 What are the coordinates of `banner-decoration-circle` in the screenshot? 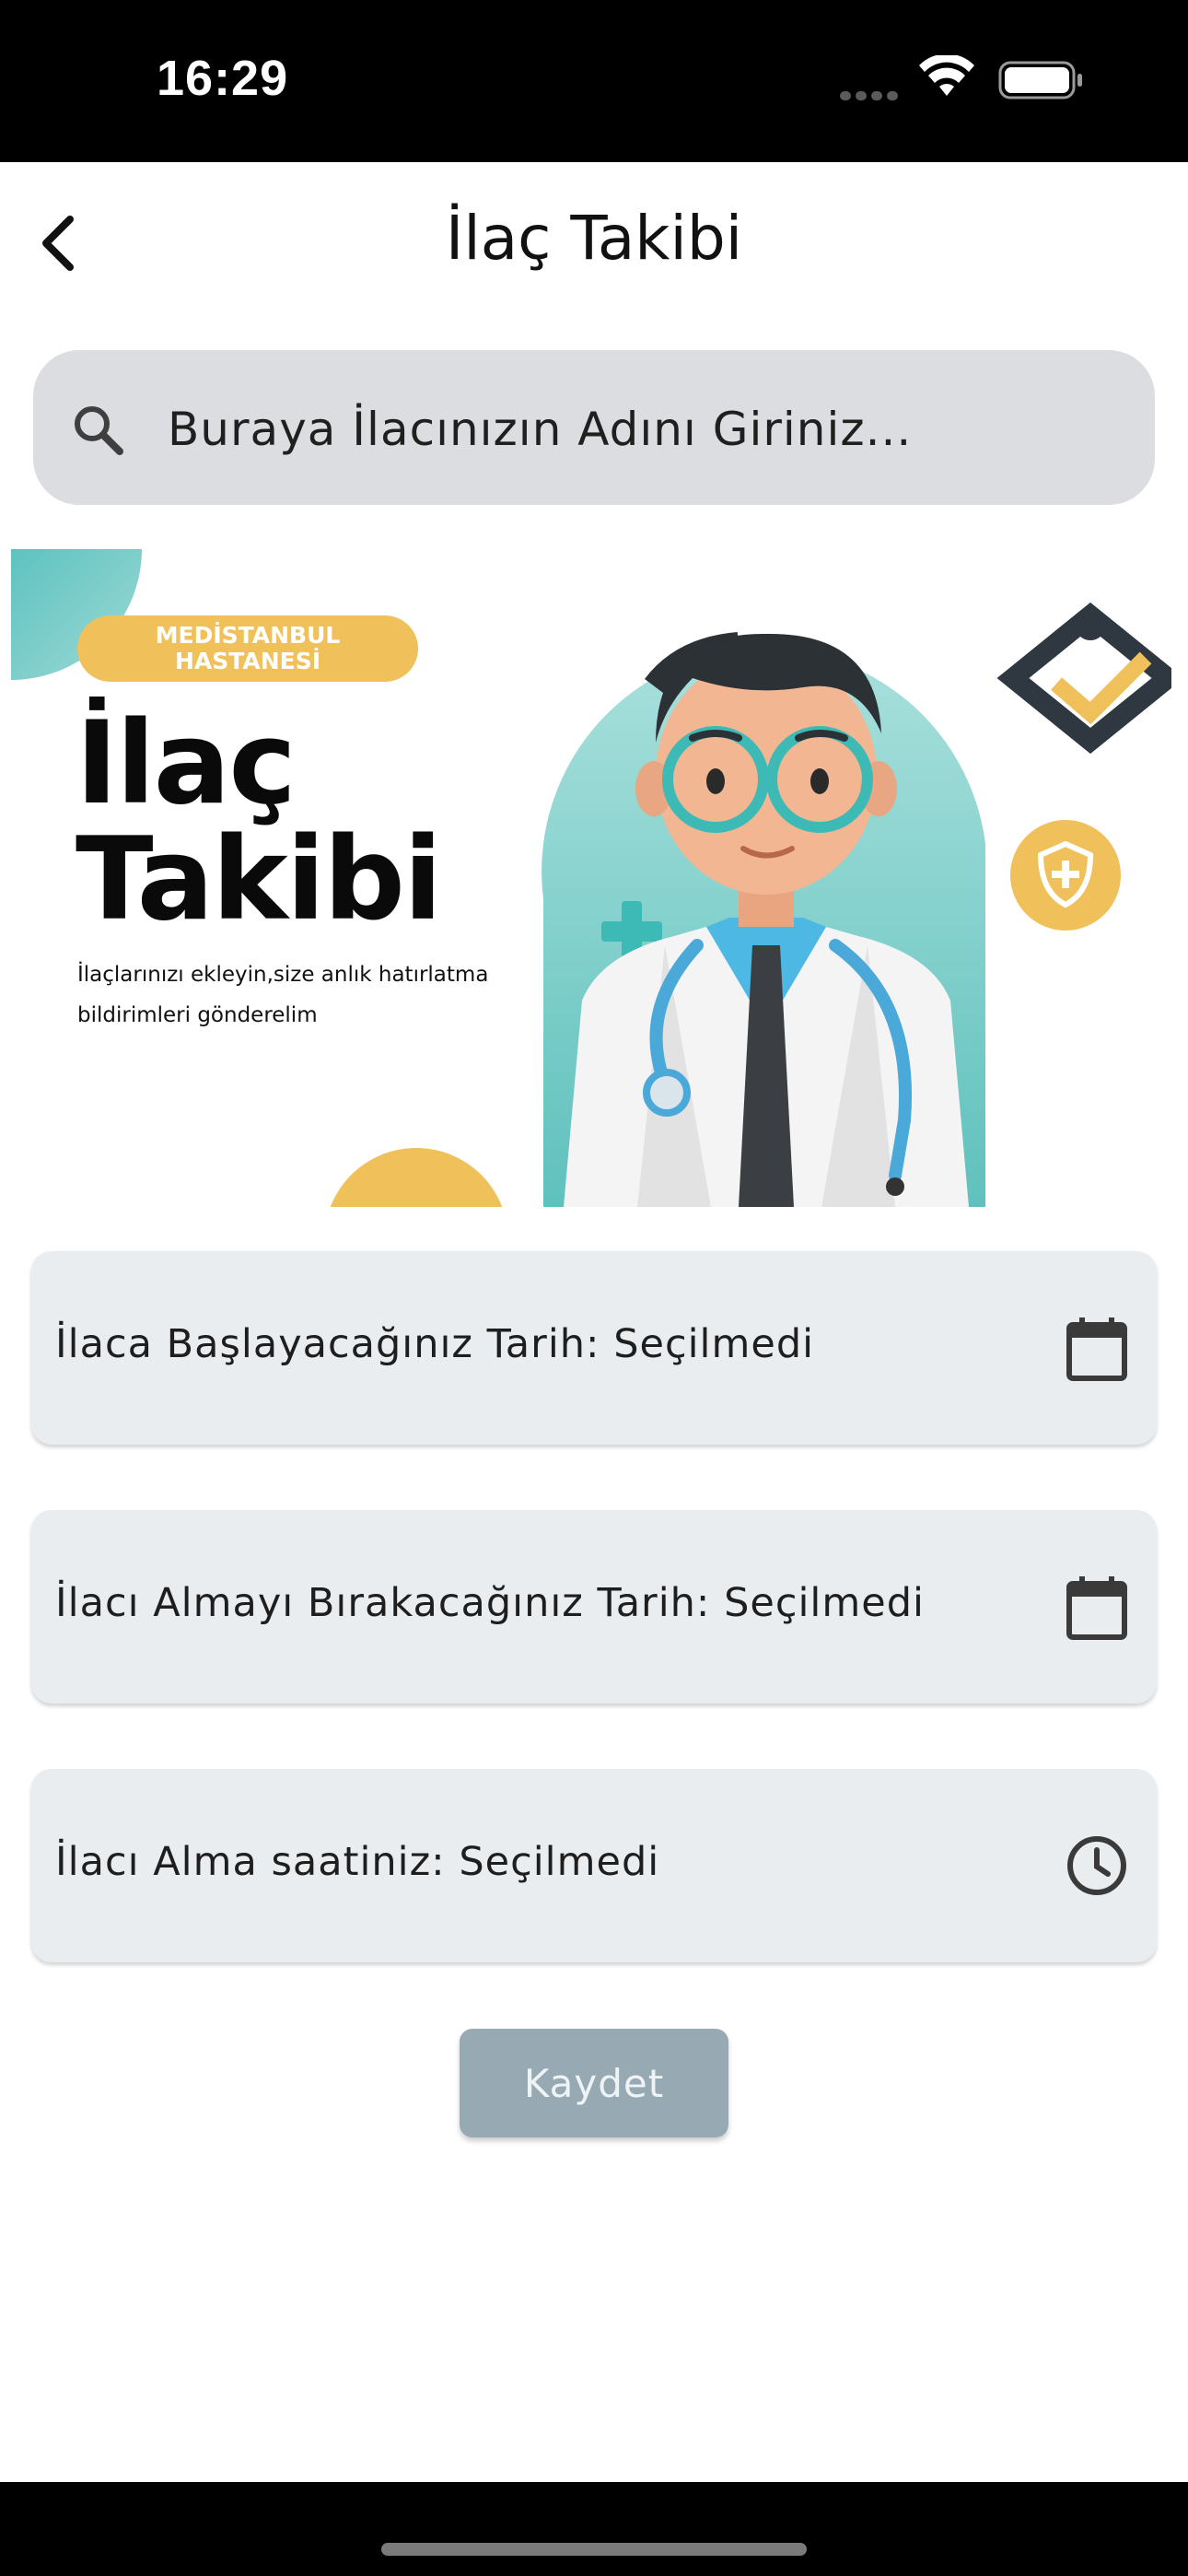 It's located at (416, 1177).